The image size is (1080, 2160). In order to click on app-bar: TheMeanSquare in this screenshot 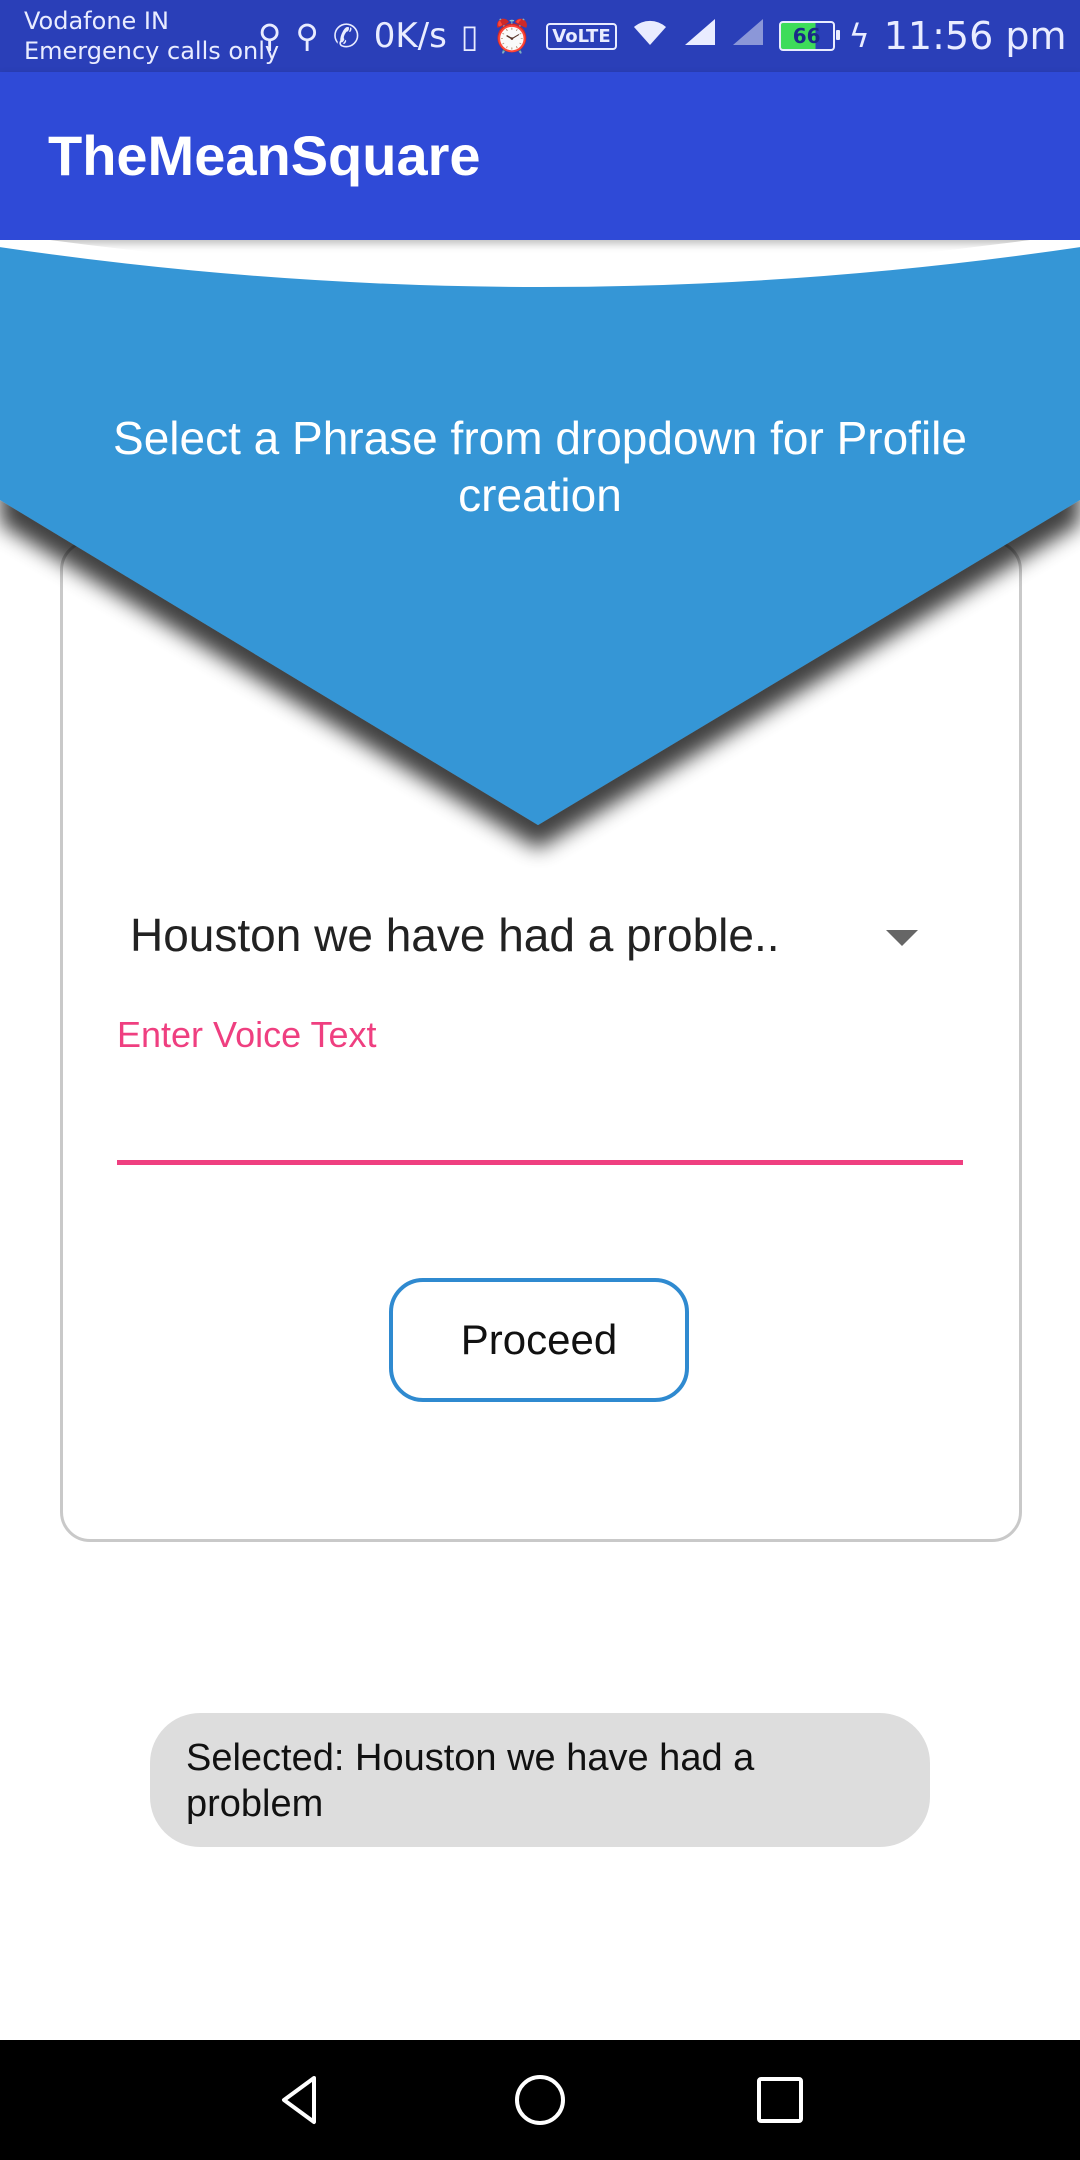, I will do `click(540, 156)`.